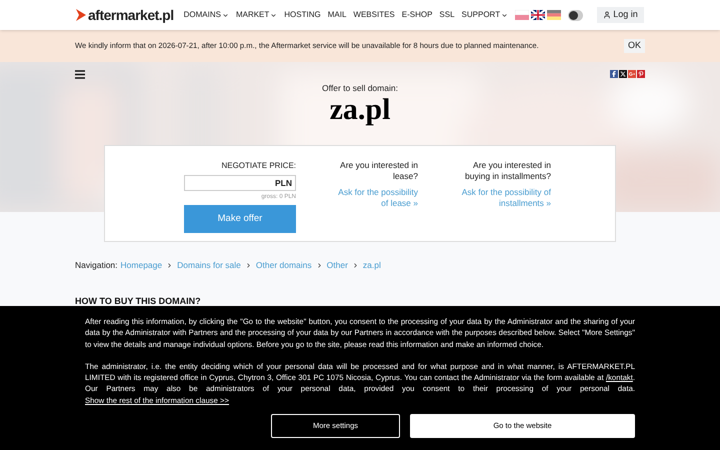  Describe the element at coordinates (240, 183) in the screenshot. I see `price-field: PLN` at that location.